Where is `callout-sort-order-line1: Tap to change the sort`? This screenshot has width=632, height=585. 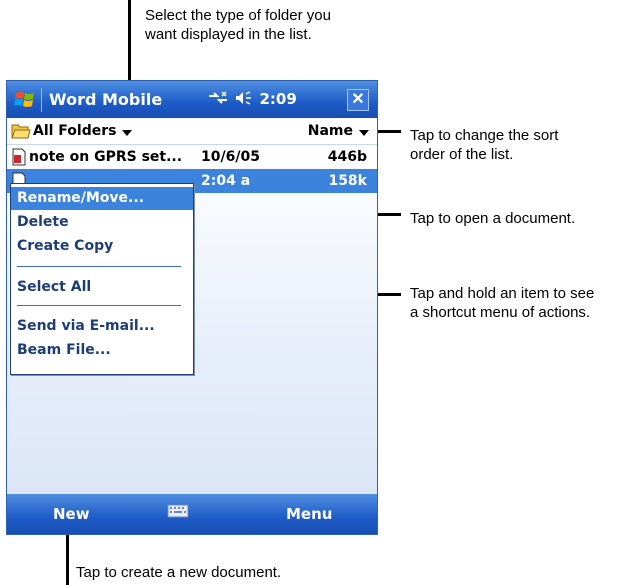
callout-sort-order-line1: Tap to change the sort is located at coordinates (484, 135).